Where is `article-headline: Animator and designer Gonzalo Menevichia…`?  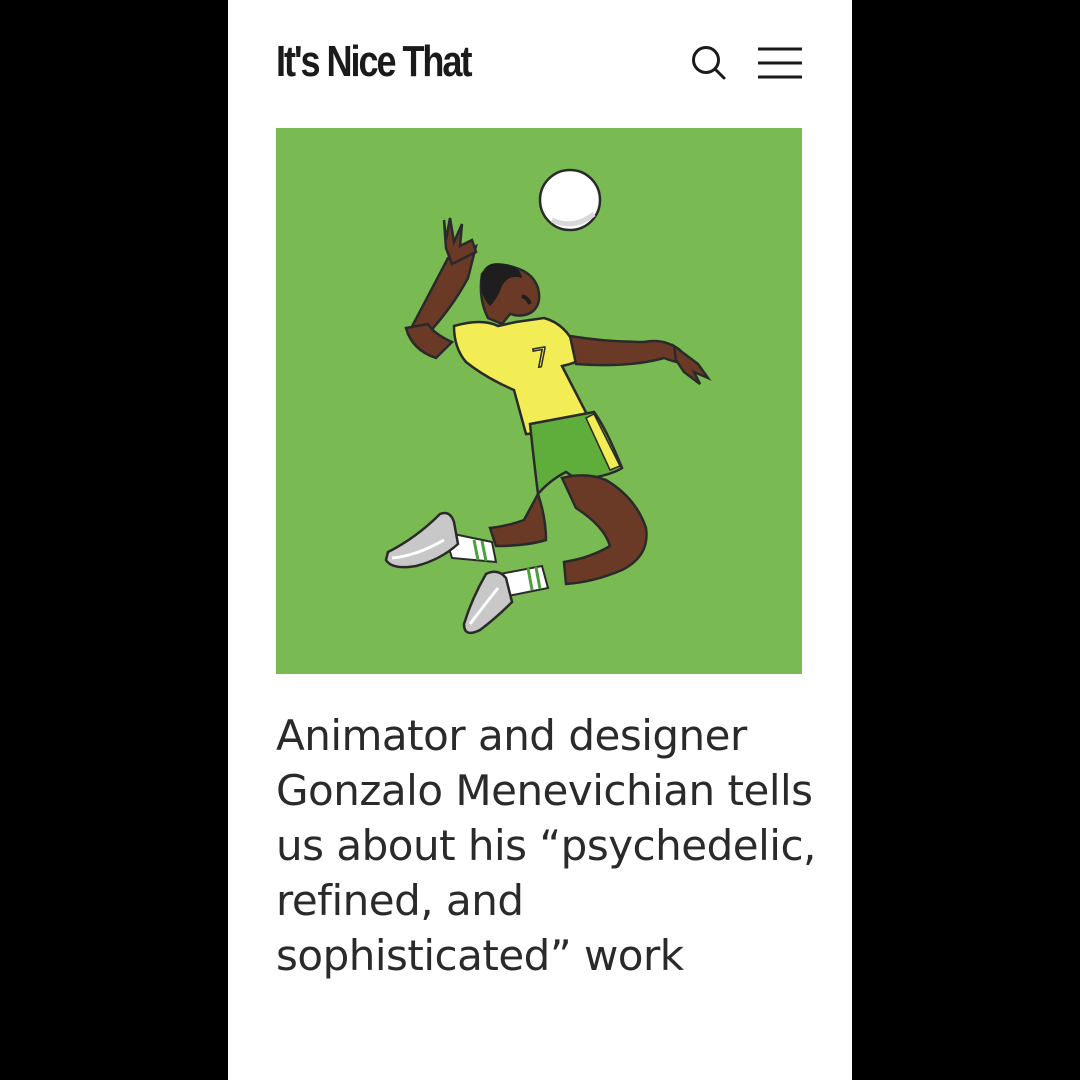 article-headline: Animator and designer Gonzalo Menevichia… is located at coordinates (546, 845).